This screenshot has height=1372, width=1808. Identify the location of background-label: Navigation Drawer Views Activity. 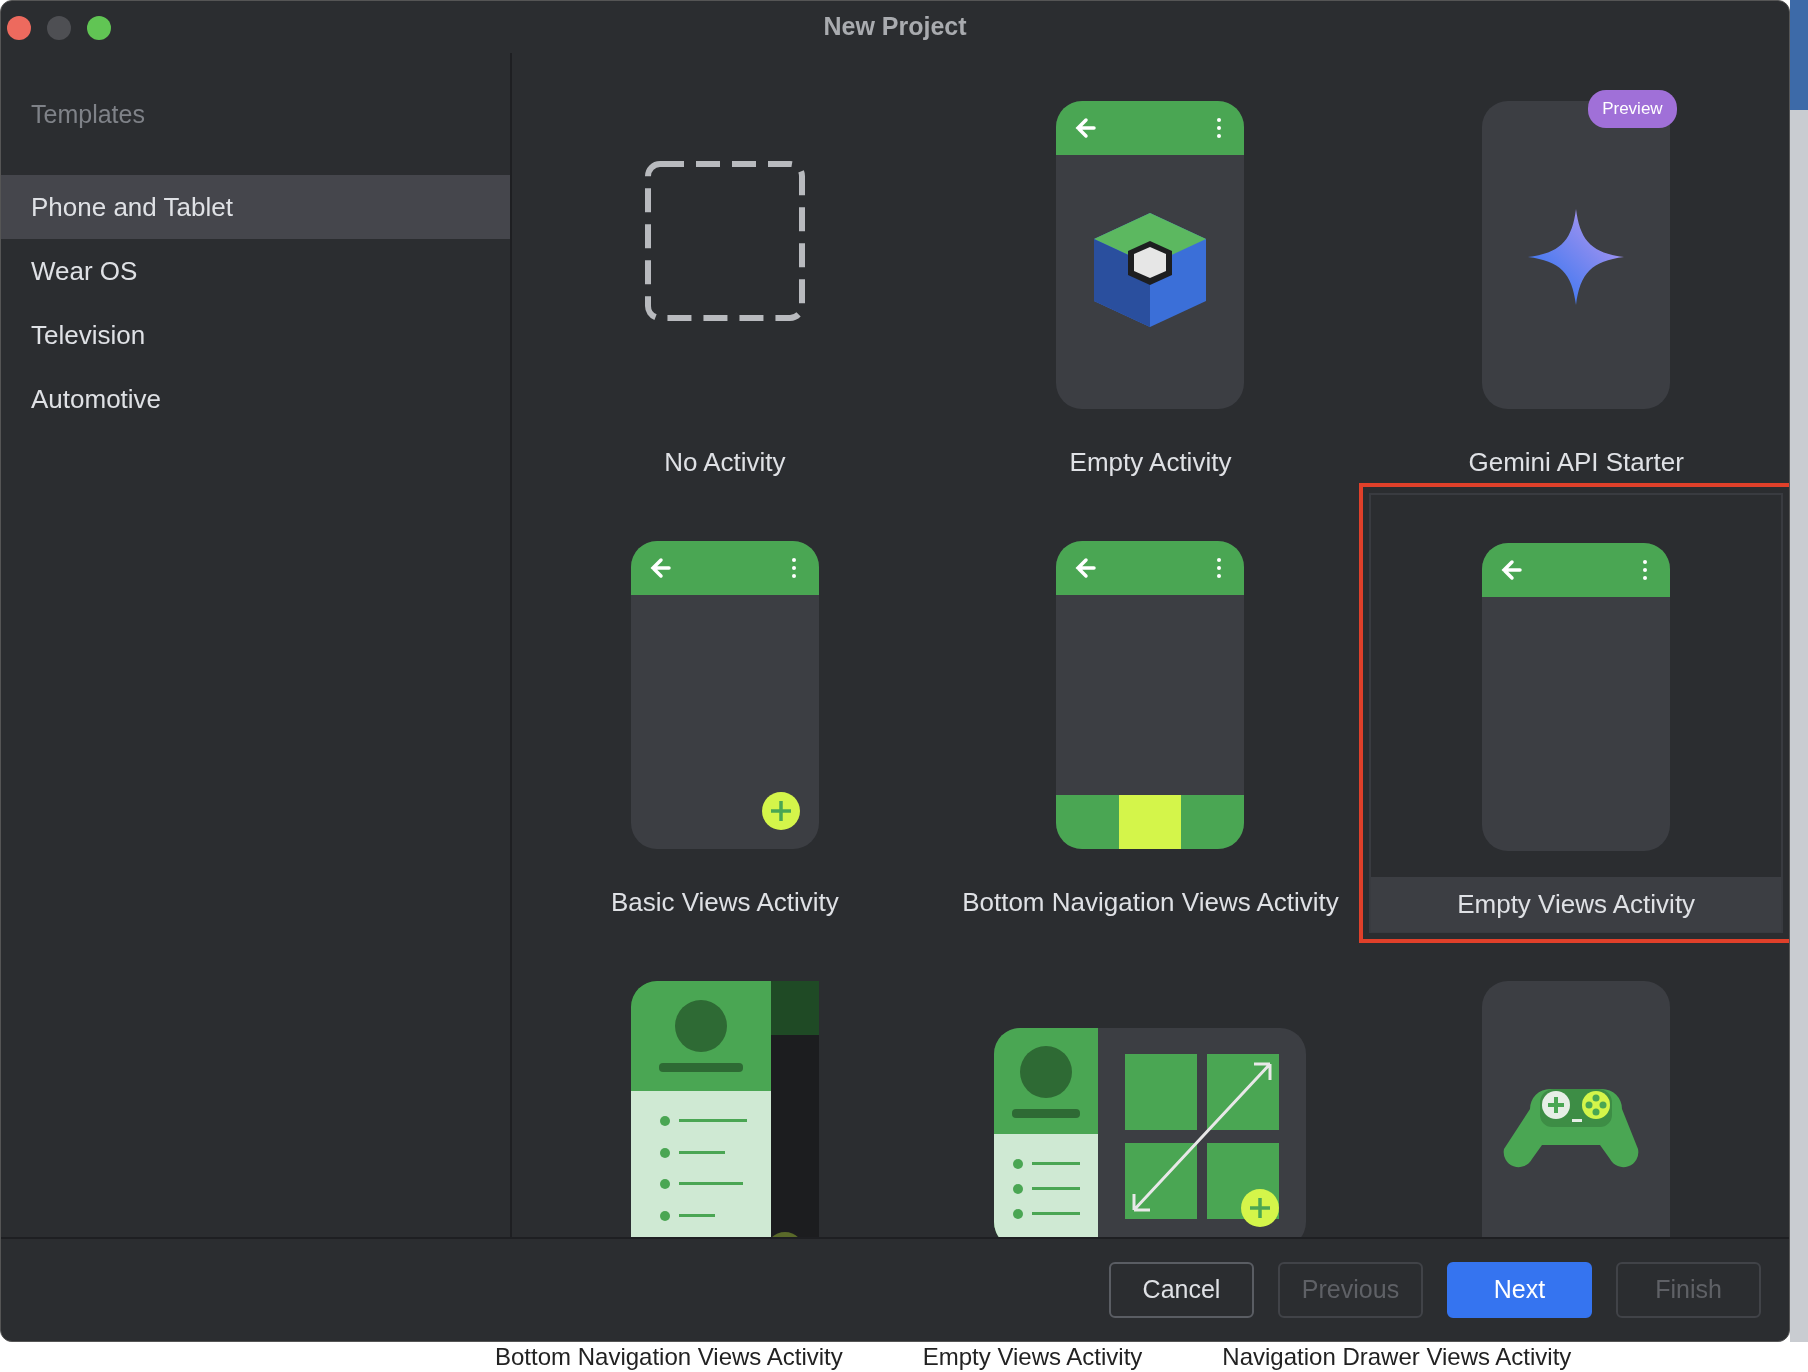
(1397, 1357).